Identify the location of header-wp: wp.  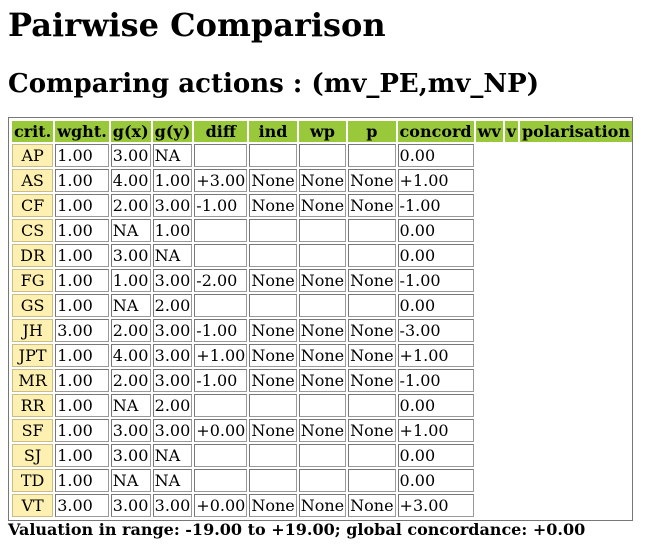
(322, 131).